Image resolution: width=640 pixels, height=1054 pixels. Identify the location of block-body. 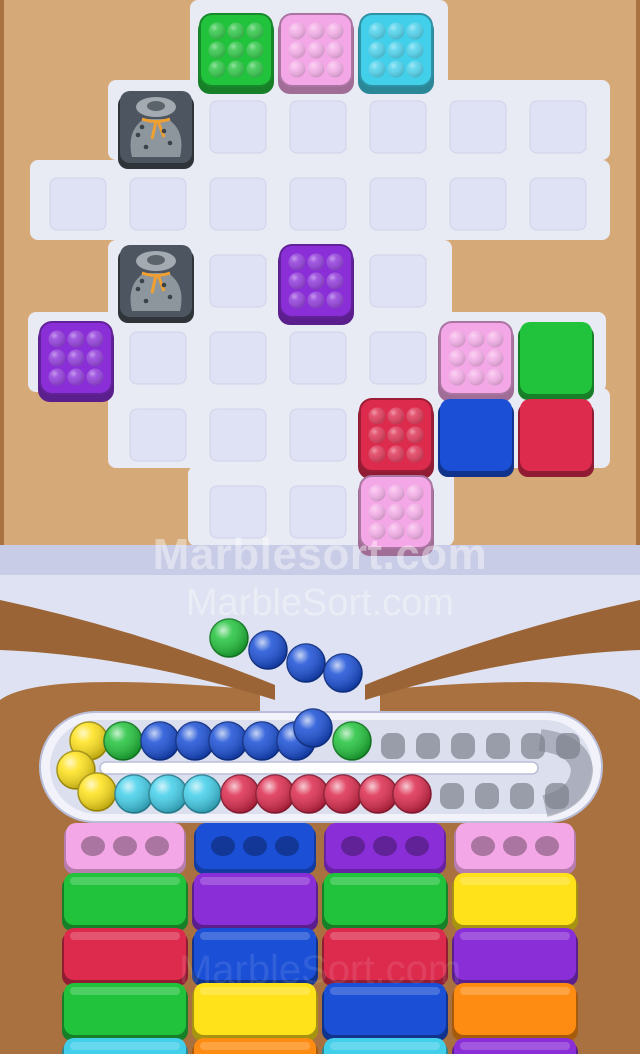
(556, 358).